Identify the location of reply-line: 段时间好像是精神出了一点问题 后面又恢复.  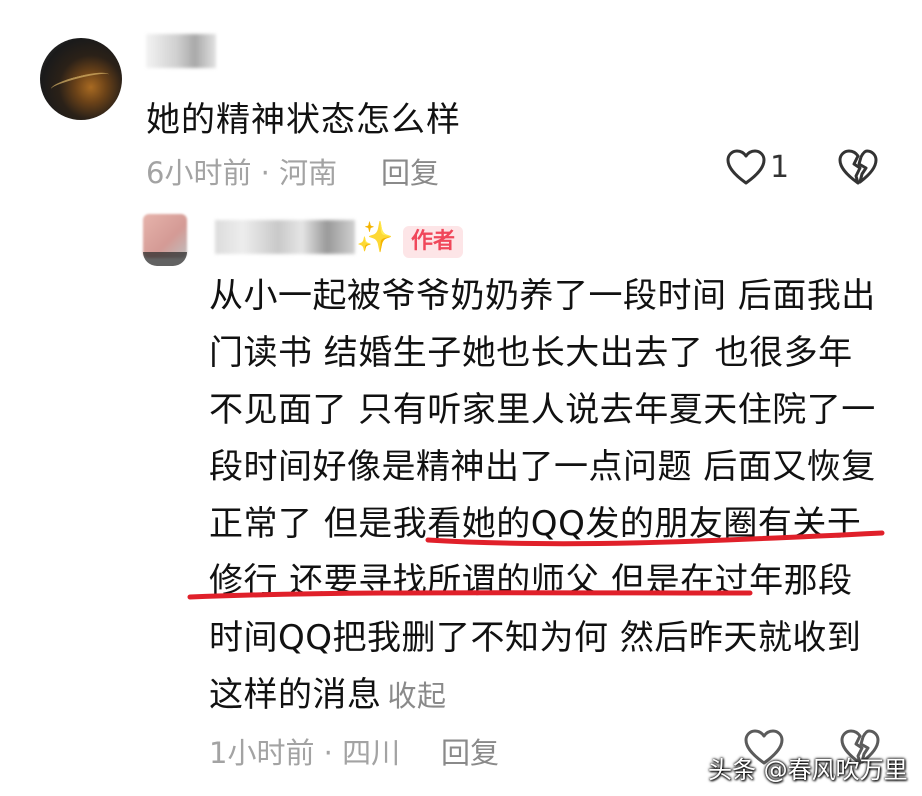
(542, 467).